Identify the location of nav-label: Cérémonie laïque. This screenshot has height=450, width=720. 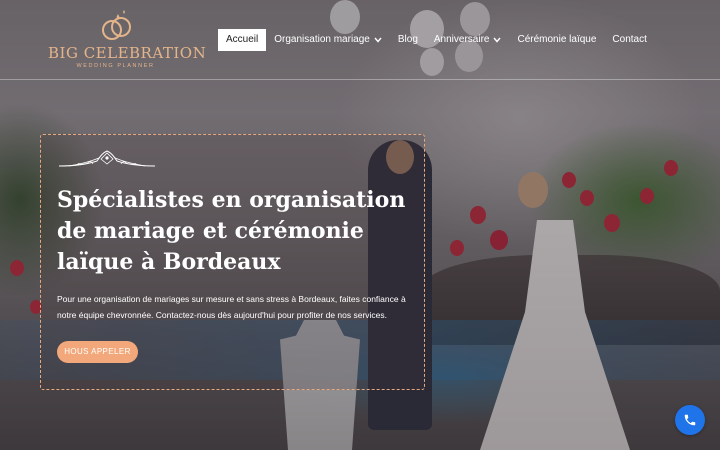
(557, 39).